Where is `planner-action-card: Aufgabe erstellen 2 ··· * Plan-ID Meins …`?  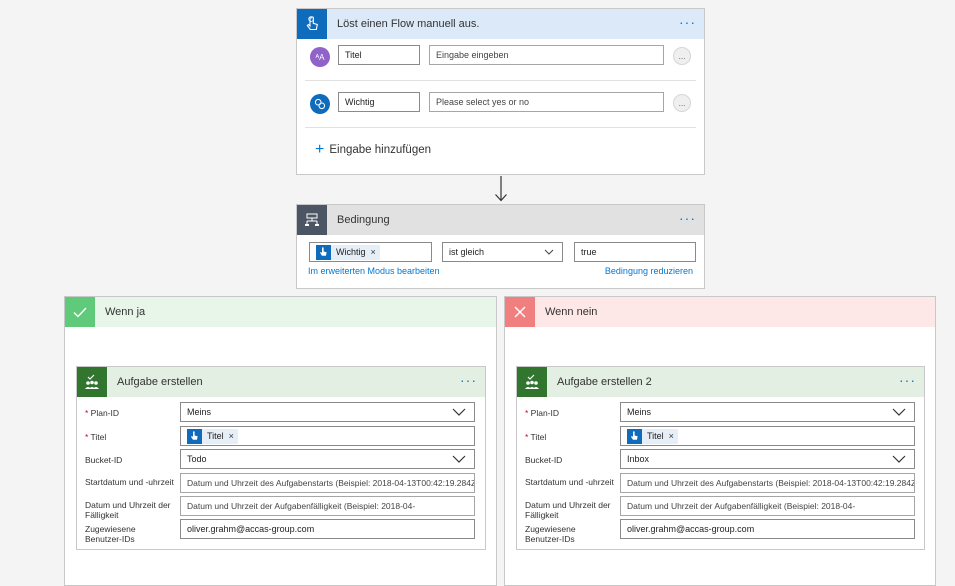
planner-action-card: Aufgabe erstellen 2 ··· * Plan-ID Meins … is located at coordinates (720, 458).